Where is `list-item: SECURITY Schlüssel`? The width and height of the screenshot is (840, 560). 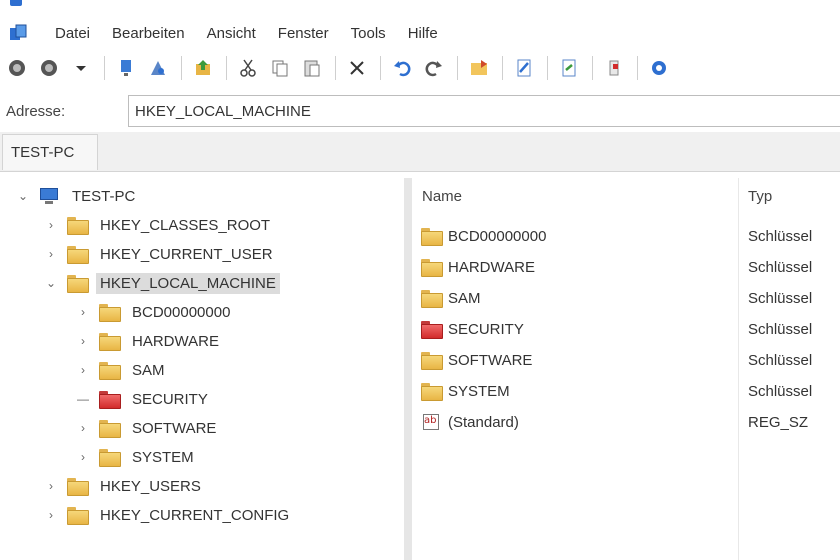 list-item: SECURITY Schlüssel is located at coordinates (630, 329).